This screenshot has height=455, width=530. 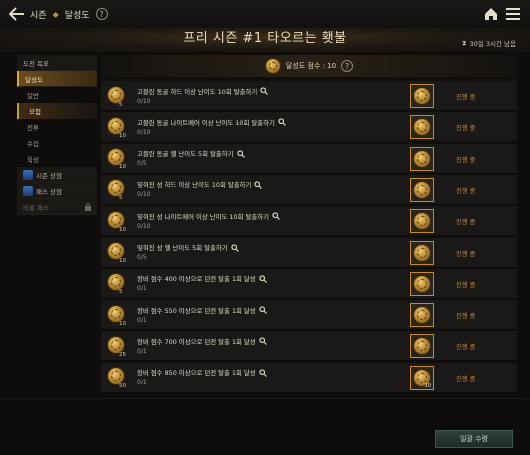 What do you see at coordinates (182, 248) in the screenshot?
I see `achievement-title: 잊혀진 성 헬 난이도 5회 탈출하기` at bounding box center [182, 248].